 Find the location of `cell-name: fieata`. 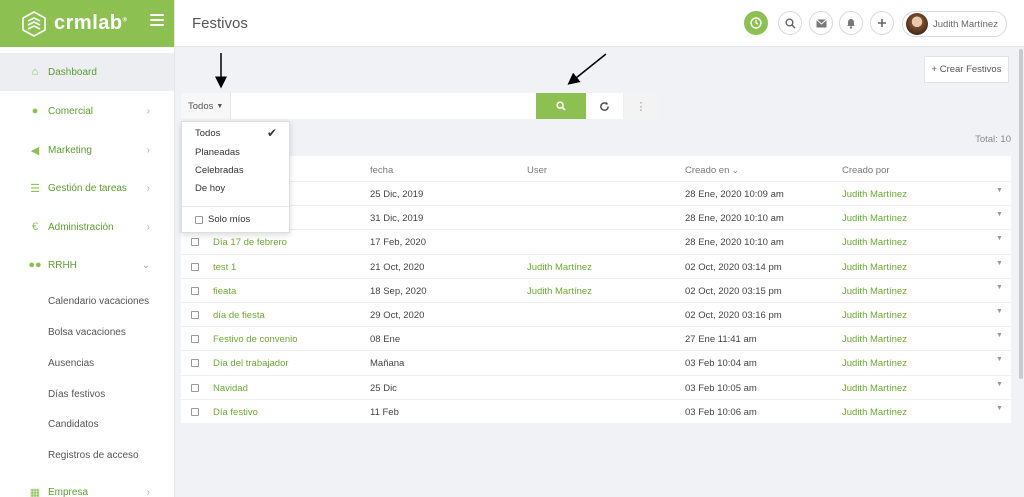

cell-name: fieata is located at coordinates (224, 291).